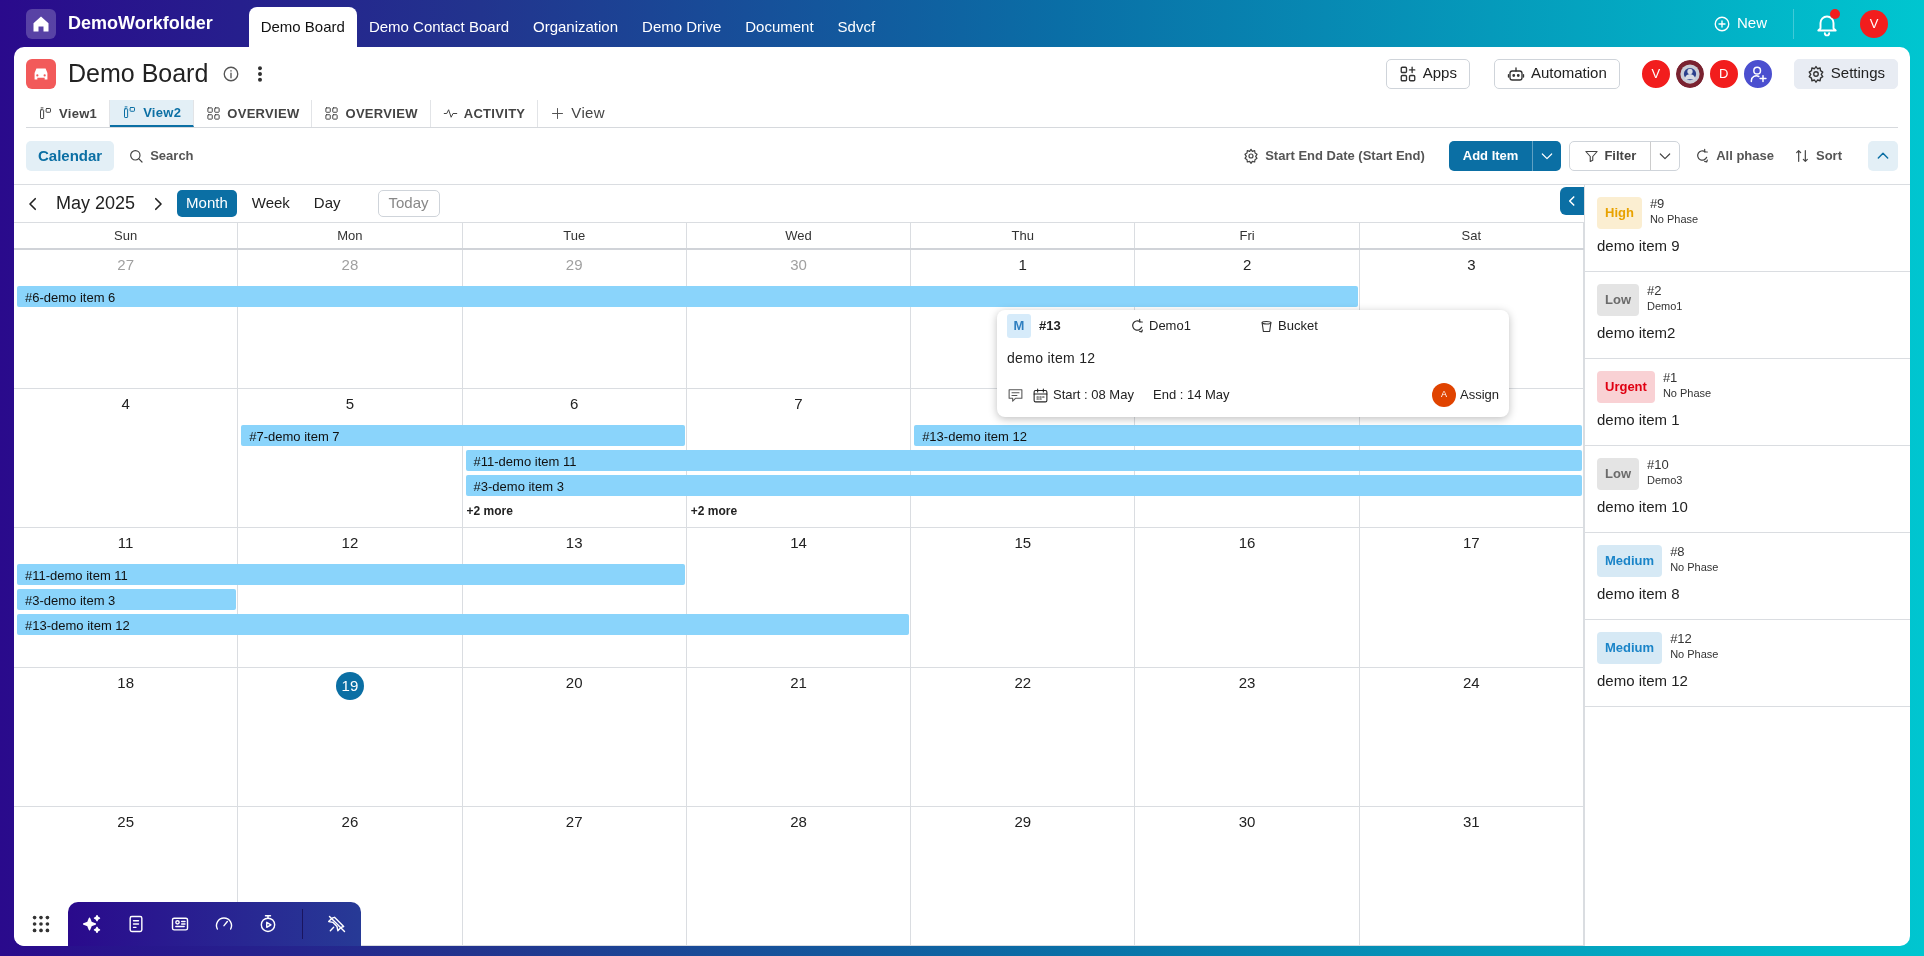 The image size is (1924, 956). I want to click on date-number: 6, so click(574, 404).